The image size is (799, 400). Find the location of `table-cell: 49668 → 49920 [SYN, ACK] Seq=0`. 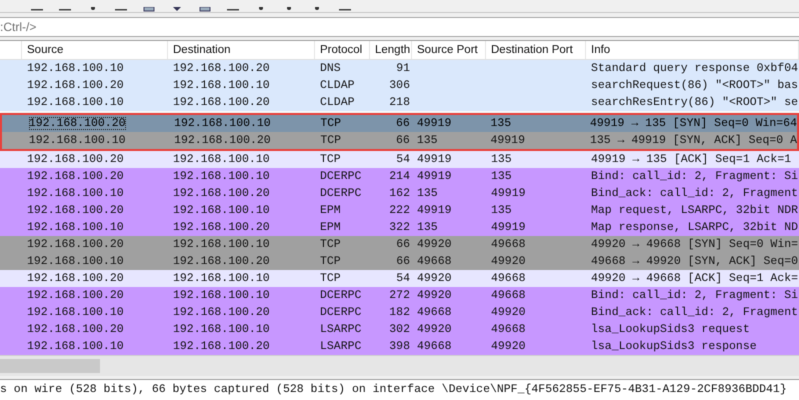

table-cell: 49668 → 49920 [SYN, ACK] Seq=0 is located at coordinates (694, 261).